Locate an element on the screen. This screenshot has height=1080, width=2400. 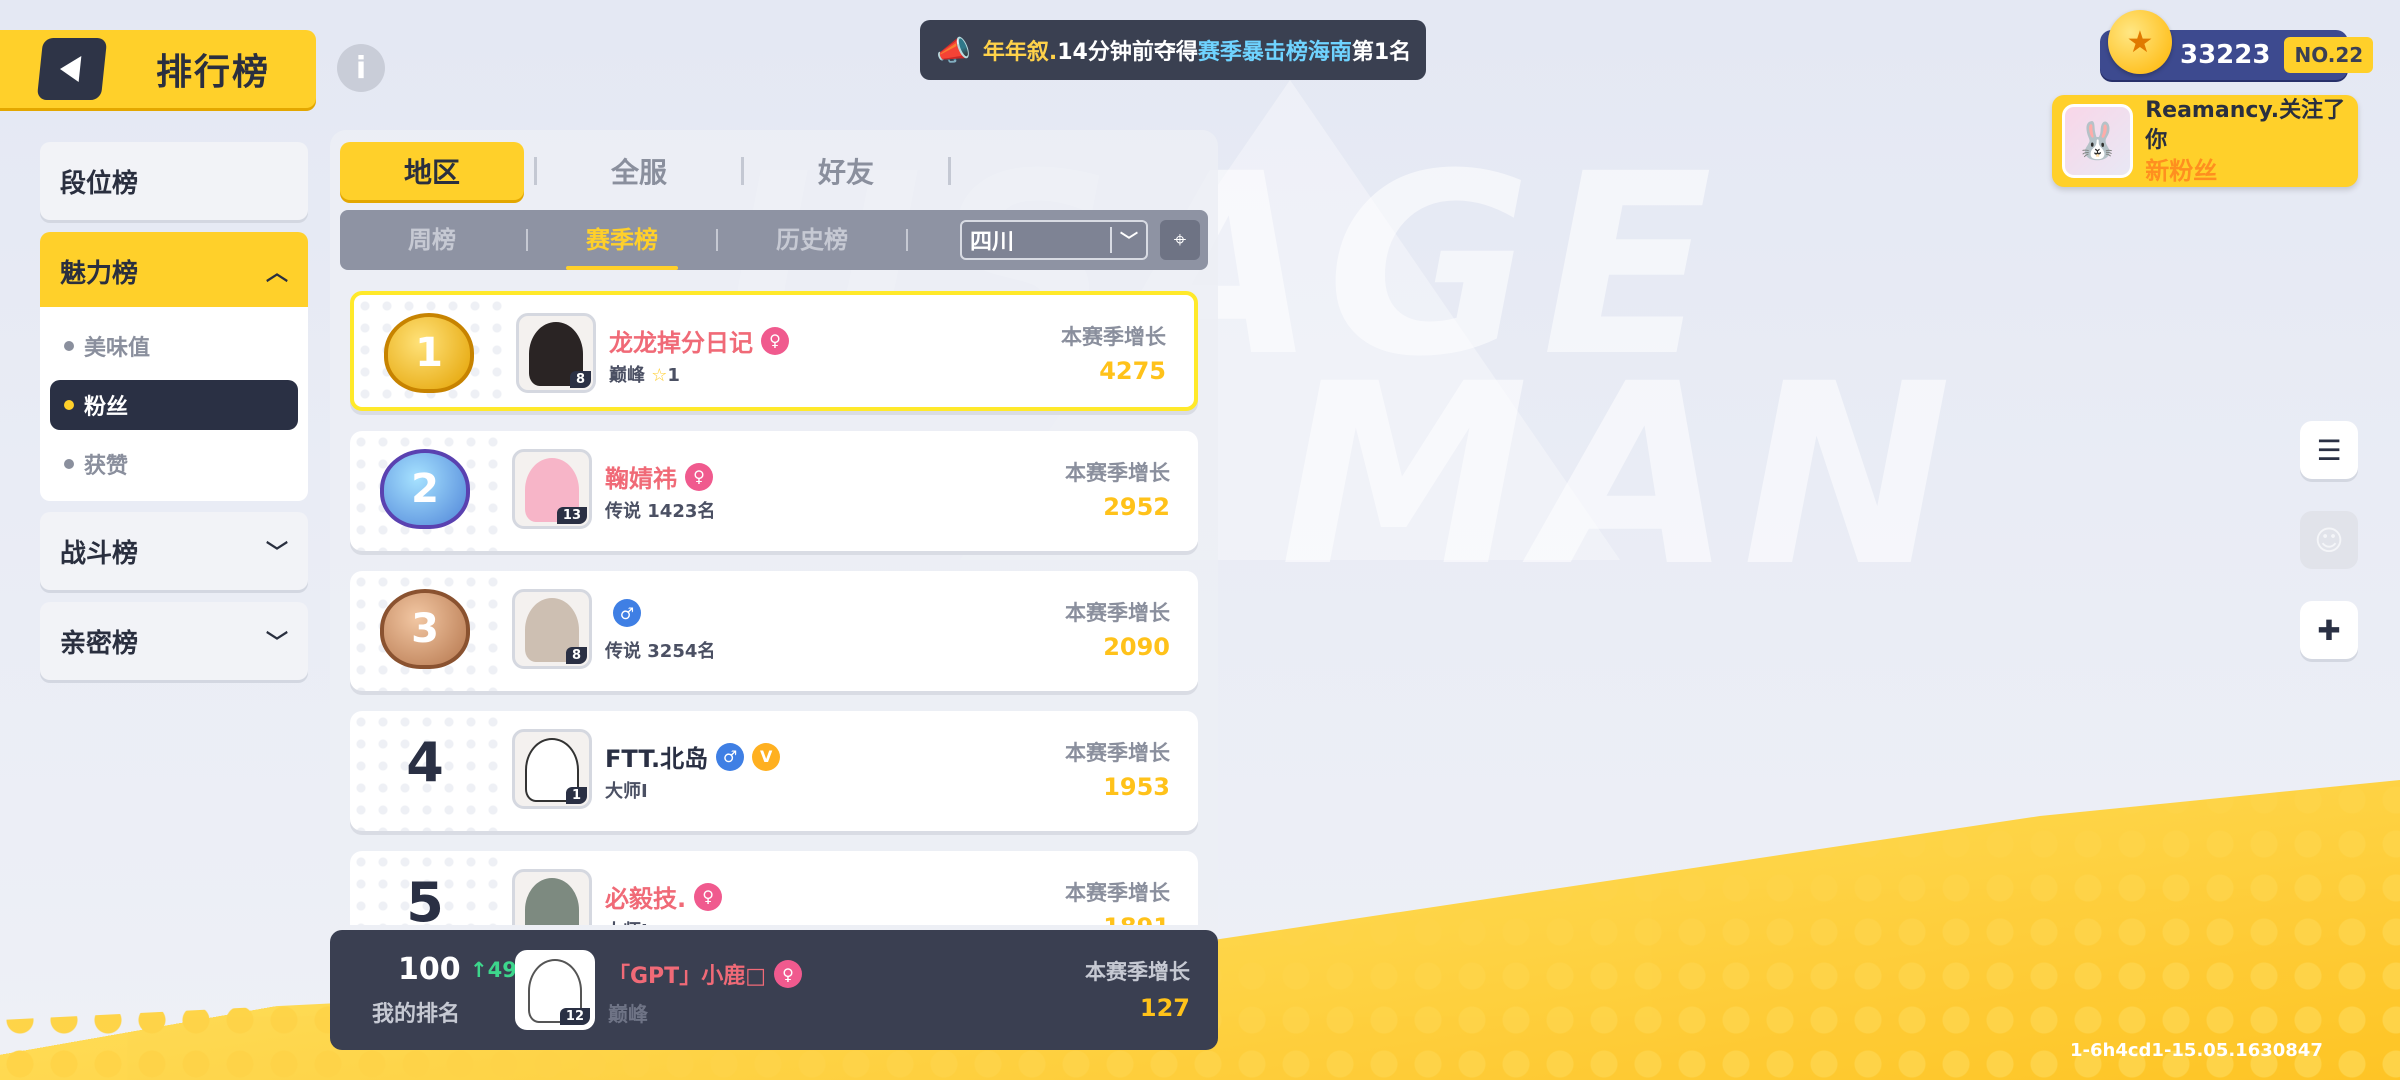
player-name-text: FTT.北岛 is located at coordinates (657, 759).